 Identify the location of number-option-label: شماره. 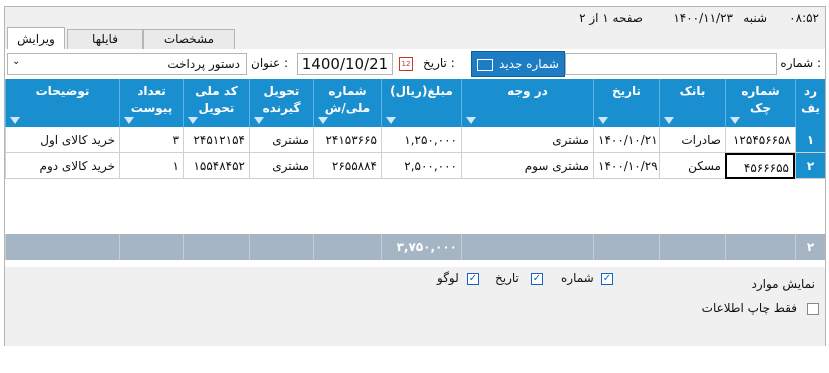
(577, 278).